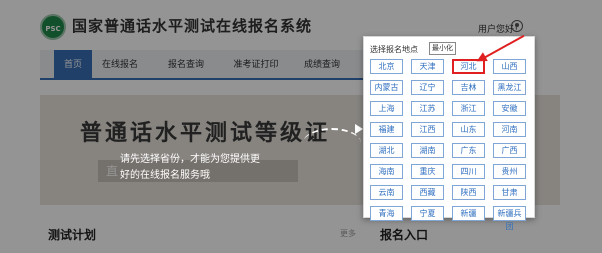 The width and height of the screenshot is (602, 253). What do you see at coordinates (427, 129) in the screenshot?
I see `province-option: 江西` at bounding box center [427, 129].